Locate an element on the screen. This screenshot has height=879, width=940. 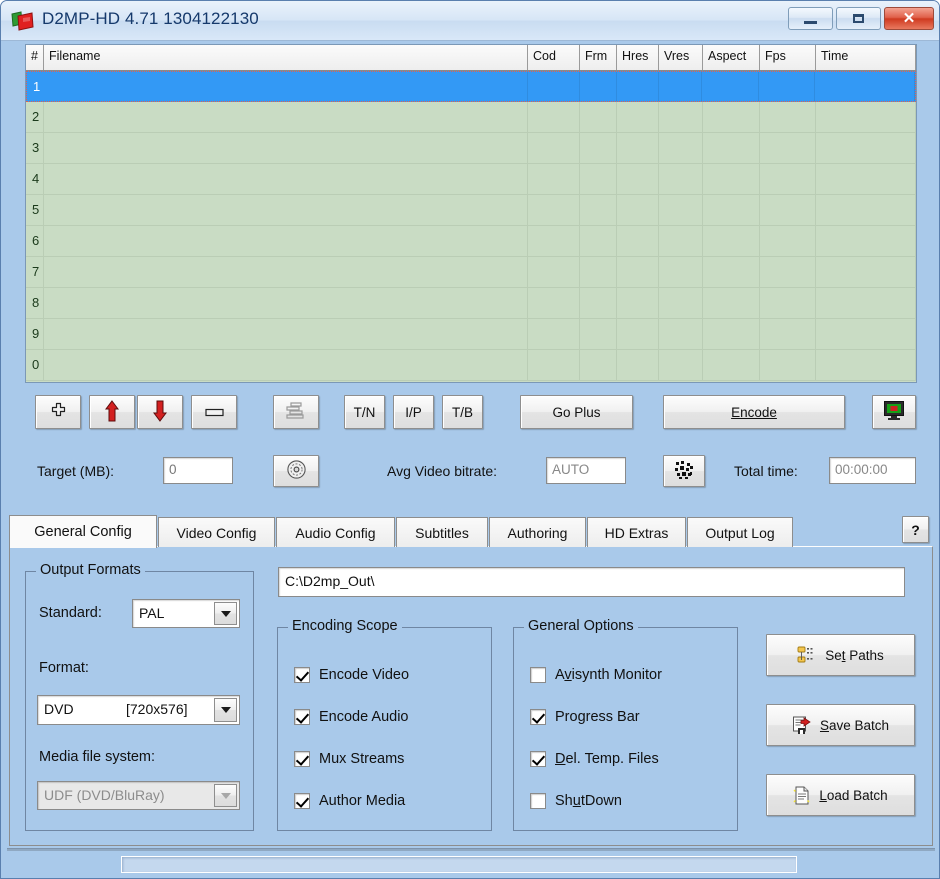
set-paths-button: Set Paths is located at coordinates (840, 655).